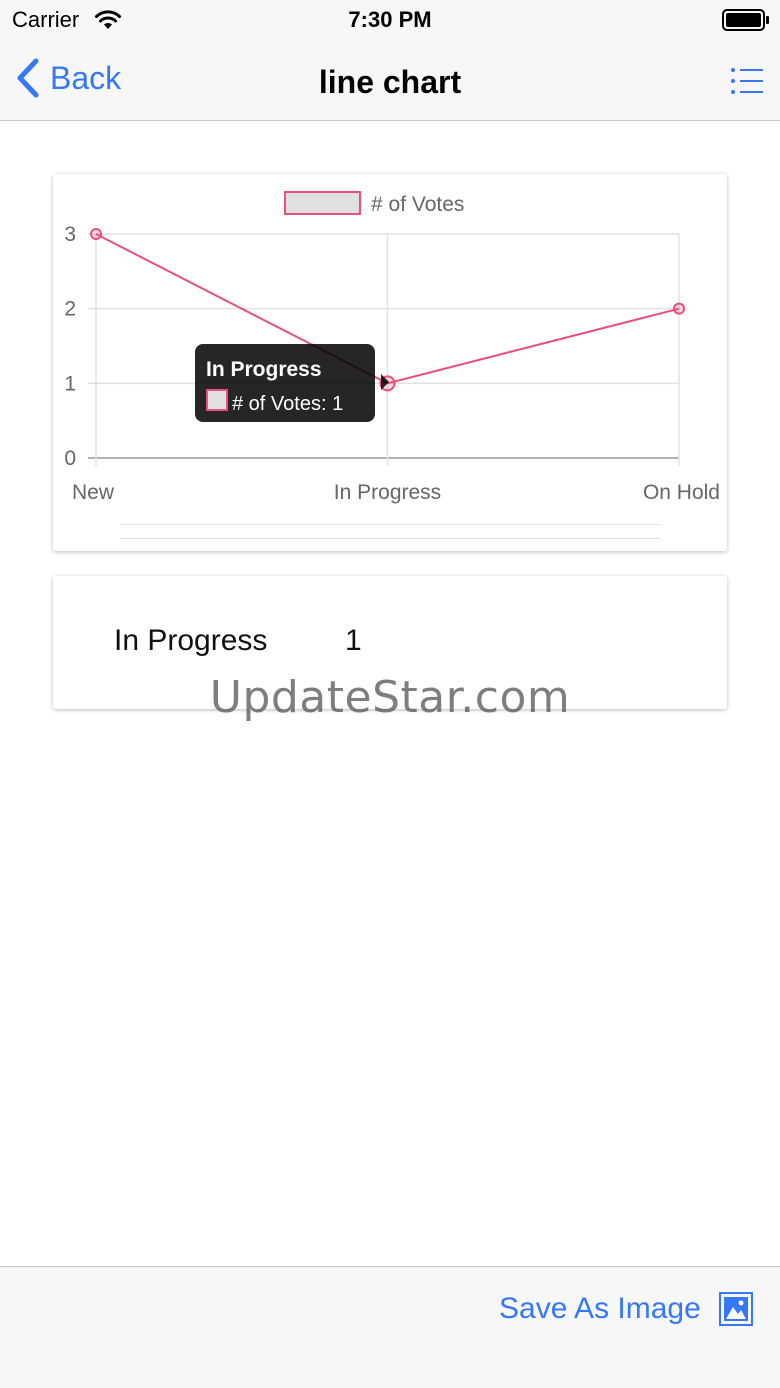  I want to click on y-tick-label: 0, so click(70, 458).